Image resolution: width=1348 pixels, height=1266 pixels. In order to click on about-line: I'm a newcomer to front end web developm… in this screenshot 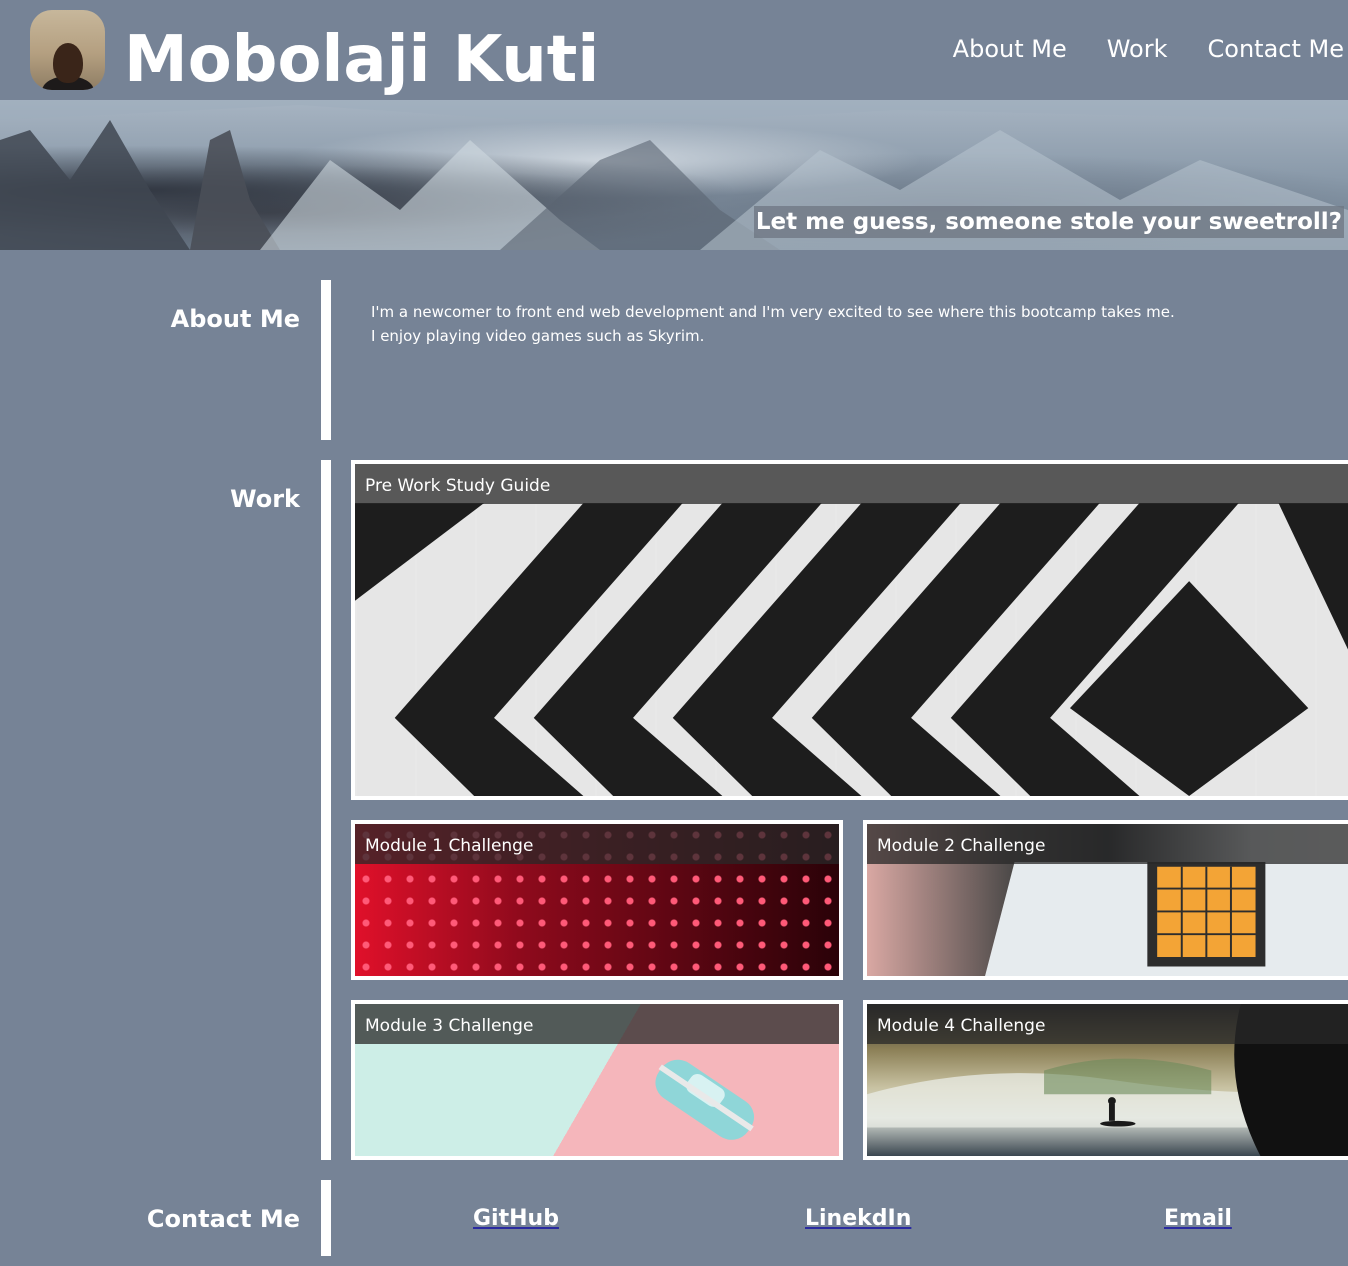, I will do `click(773, 312)`.